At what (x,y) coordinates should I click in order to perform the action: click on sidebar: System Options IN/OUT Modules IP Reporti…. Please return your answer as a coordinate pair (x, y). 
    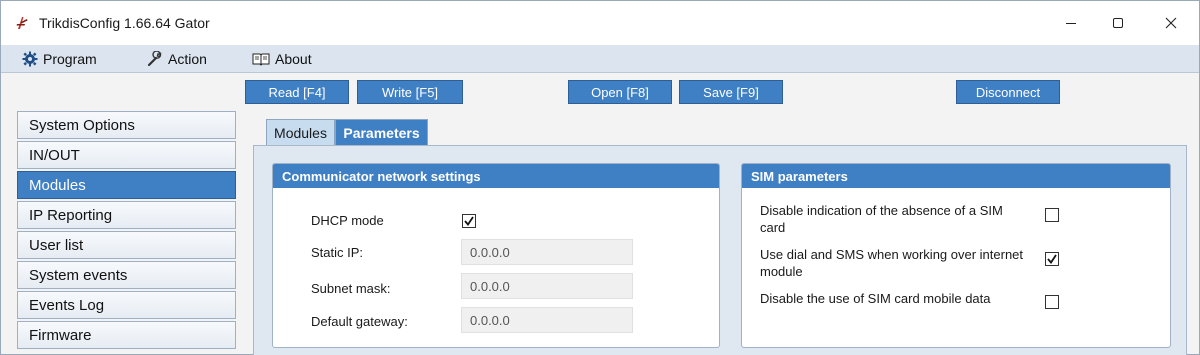
    Looking at the image, I should click on (127, 233).